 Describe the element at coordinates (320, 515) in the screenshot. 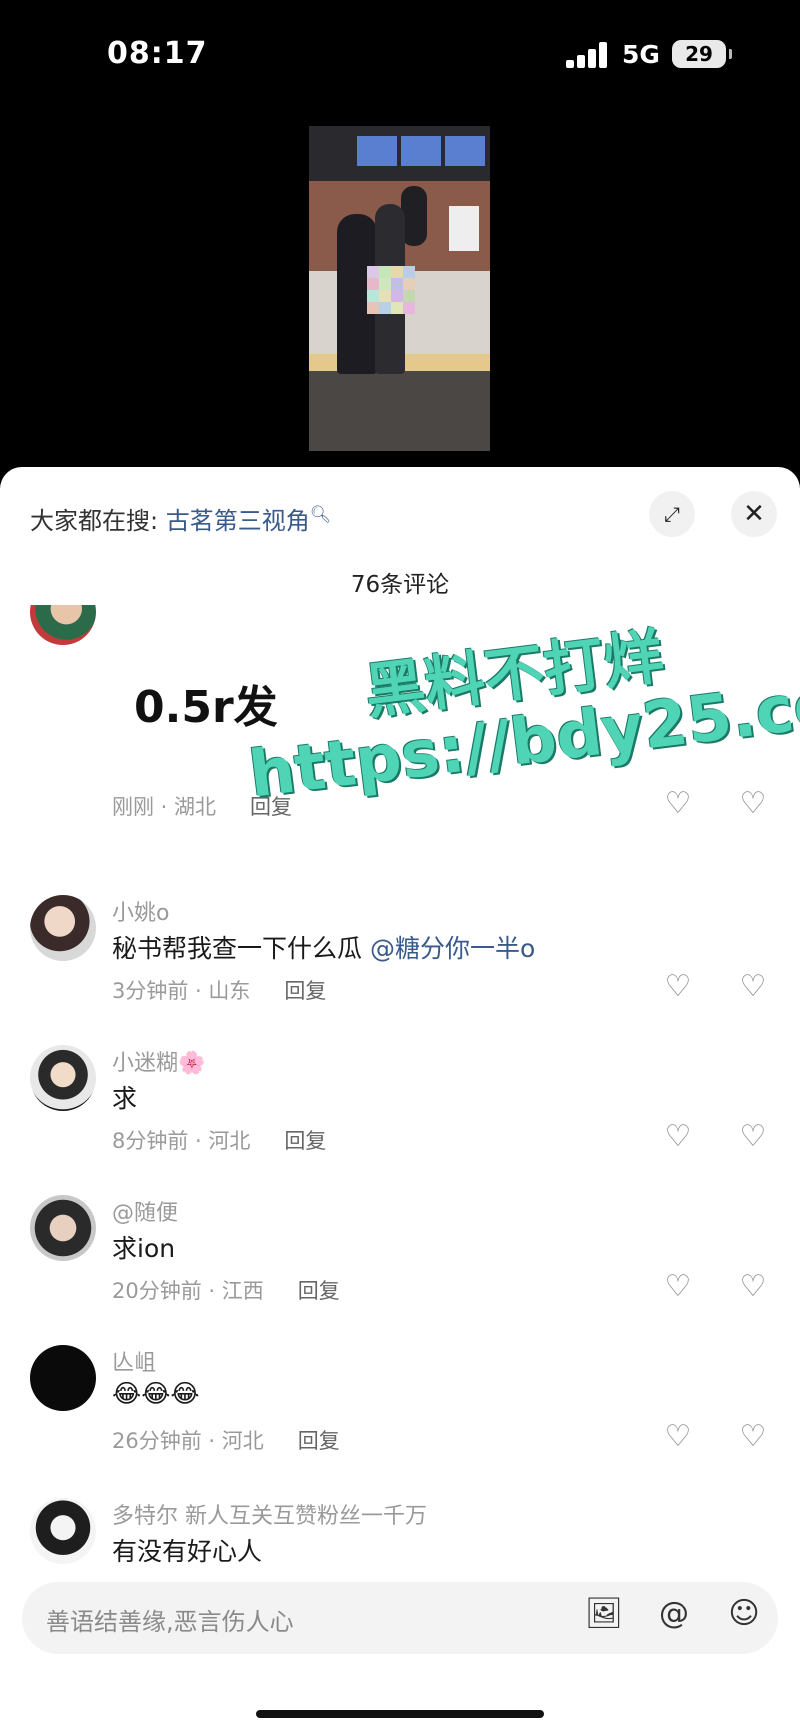

I see `search-icon: 🔍︎` at that location.